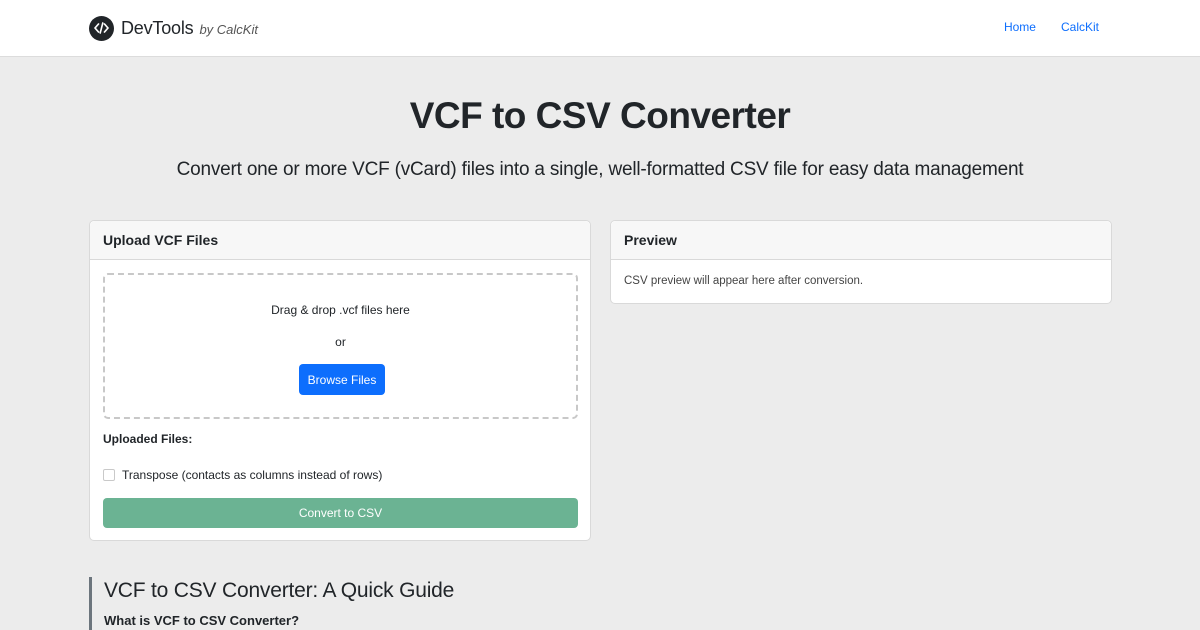 The height and width of the screenshot is (630, 1200). I want to click on dropzone-or-text: or, so click(340, 342).